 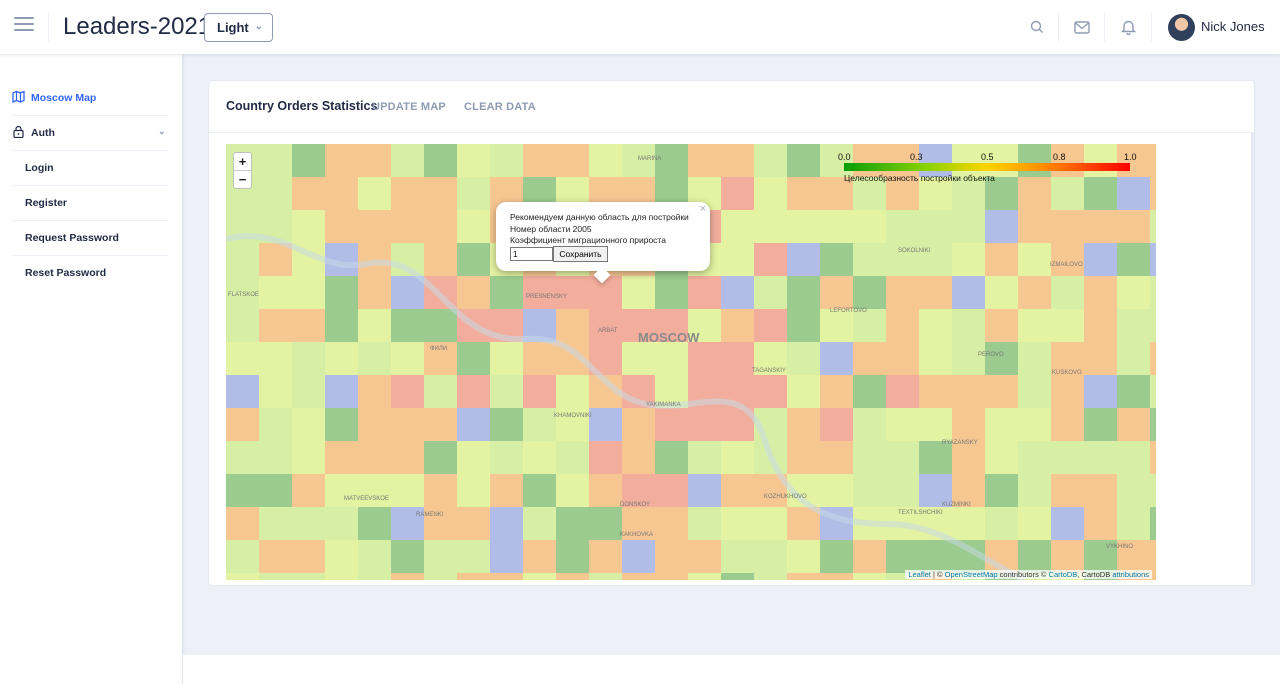 I want to click on migration-coefficient-input, so click(x=531, y=254).